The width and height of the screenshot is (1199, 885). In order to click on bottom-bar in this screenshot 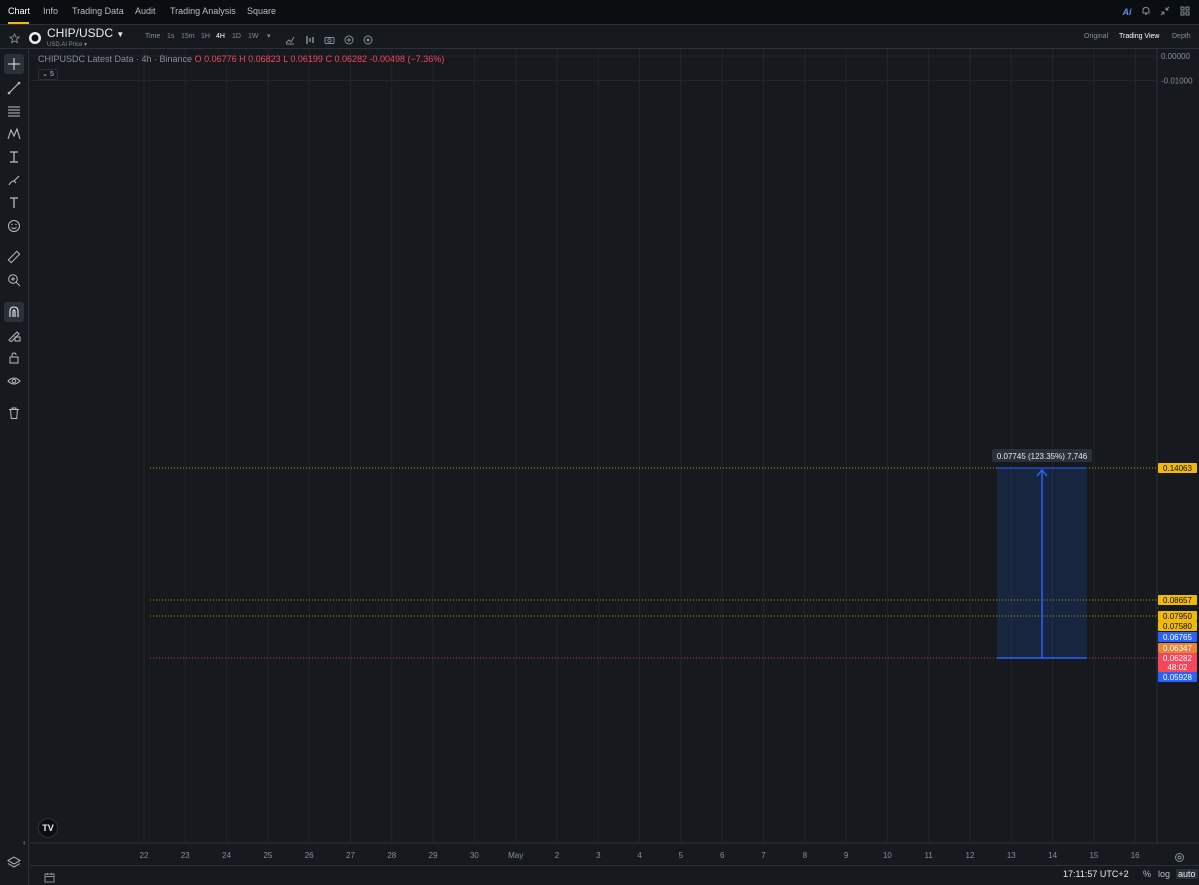, I will do `click(614, 875)`.